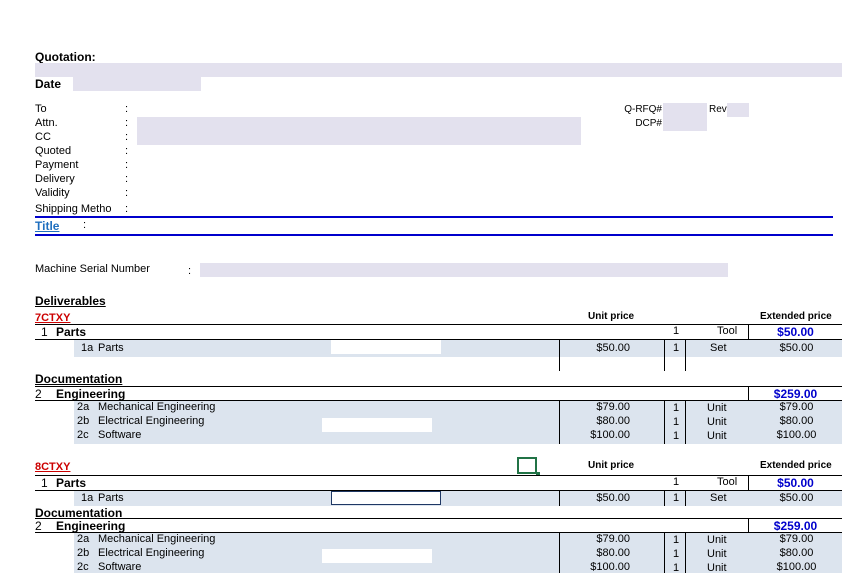  What do you see at coordinates (527, 465) in the screenshot?
I see `selected-cell` at bounding box center [527, 465].